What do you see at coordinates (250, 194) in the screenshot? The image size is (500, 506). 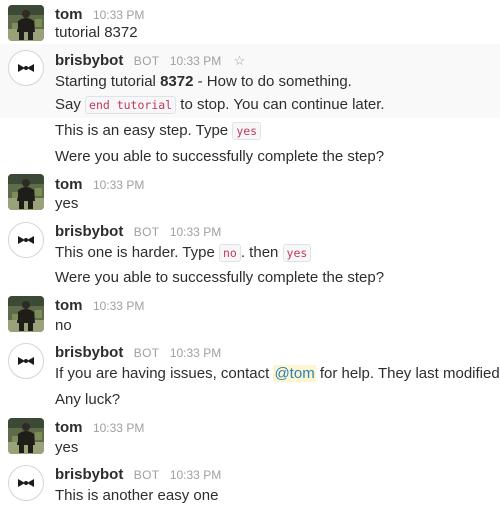 I see `message-tom-2: tom 10:33 PM yes` at bounding box center [250, 194].